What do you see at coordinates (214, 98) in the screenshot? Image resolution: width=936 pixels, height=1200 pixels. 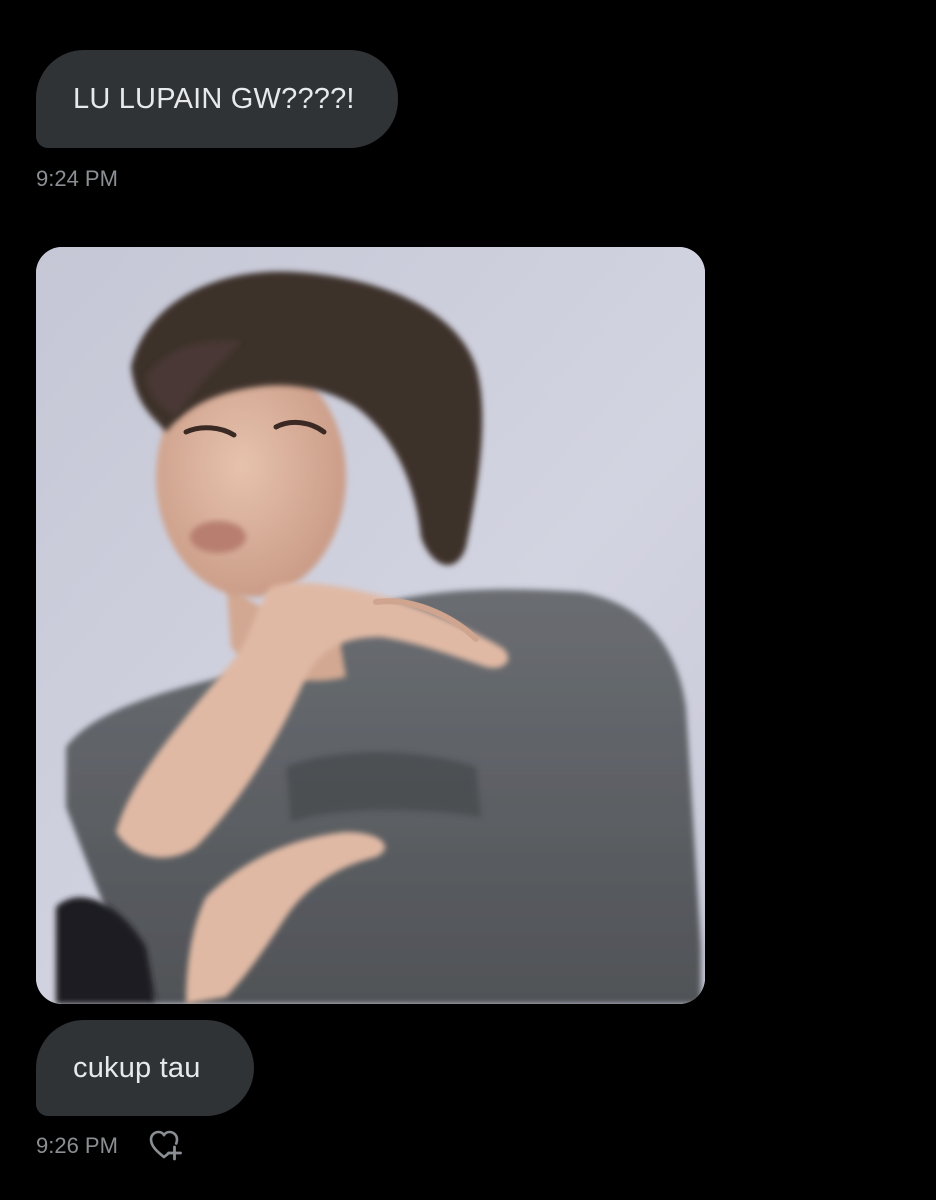 I see `message-text: LU LUPAIN GW????!` at bounding box center [214, 98].